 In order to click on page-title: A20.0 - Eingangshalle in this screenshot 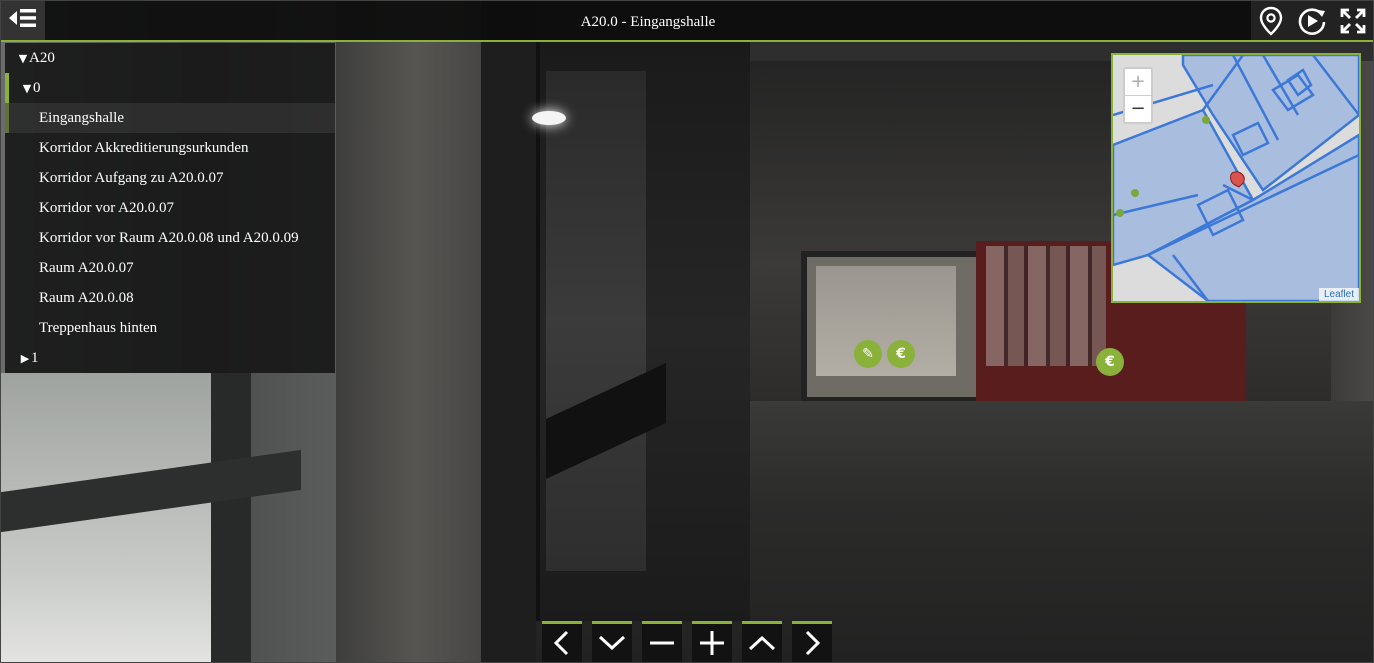, I will do `click(648, 22)`.